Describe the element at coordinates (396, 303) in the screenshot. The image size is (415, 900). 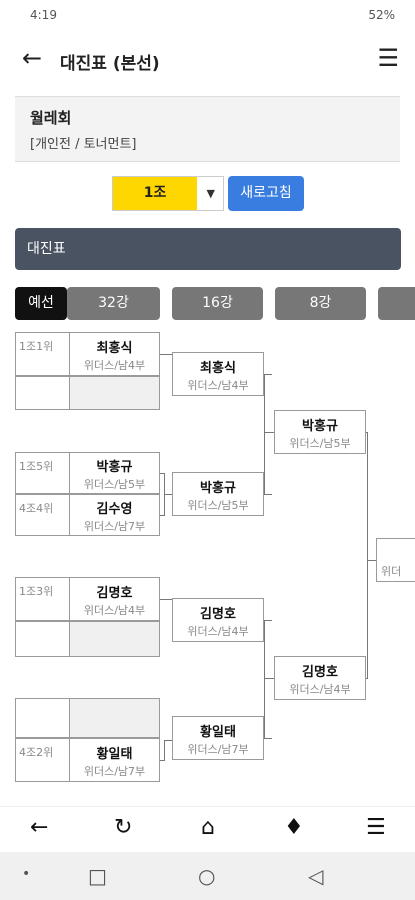
I see `tab-next` at that location.